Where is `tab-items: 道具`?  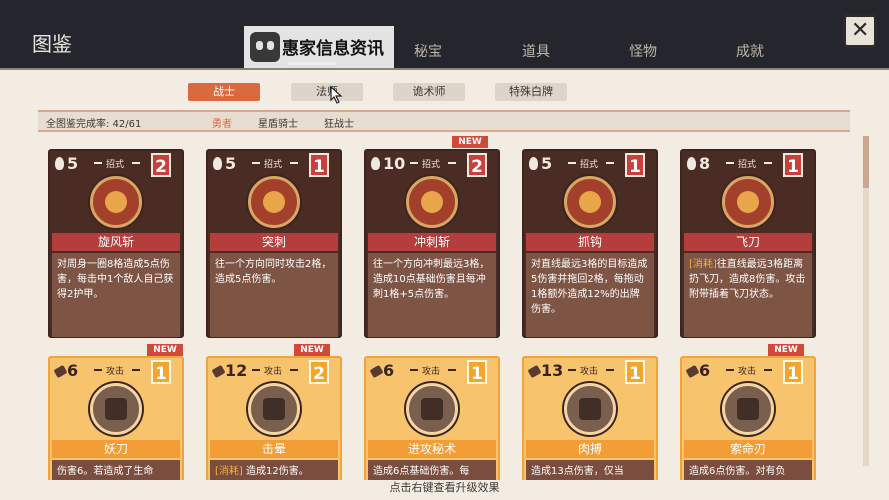 tab-items: 道具 is located at coordinates (536, 51).